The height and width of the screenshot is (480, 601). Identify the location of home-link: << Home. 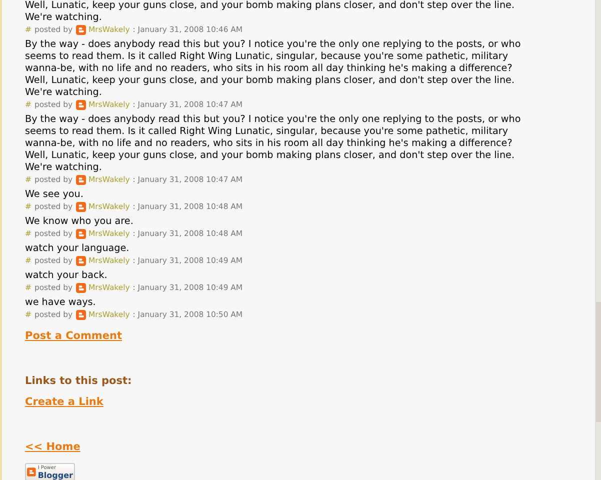
(52, 447).